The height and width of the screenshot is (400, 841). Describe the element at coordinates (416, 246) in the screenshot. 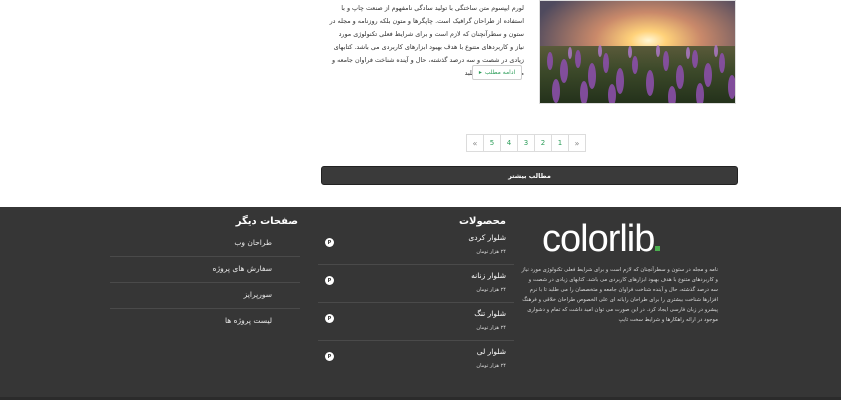

I see `product-item: شلوار کردی ۲۴ هزار تومان P` at that location.